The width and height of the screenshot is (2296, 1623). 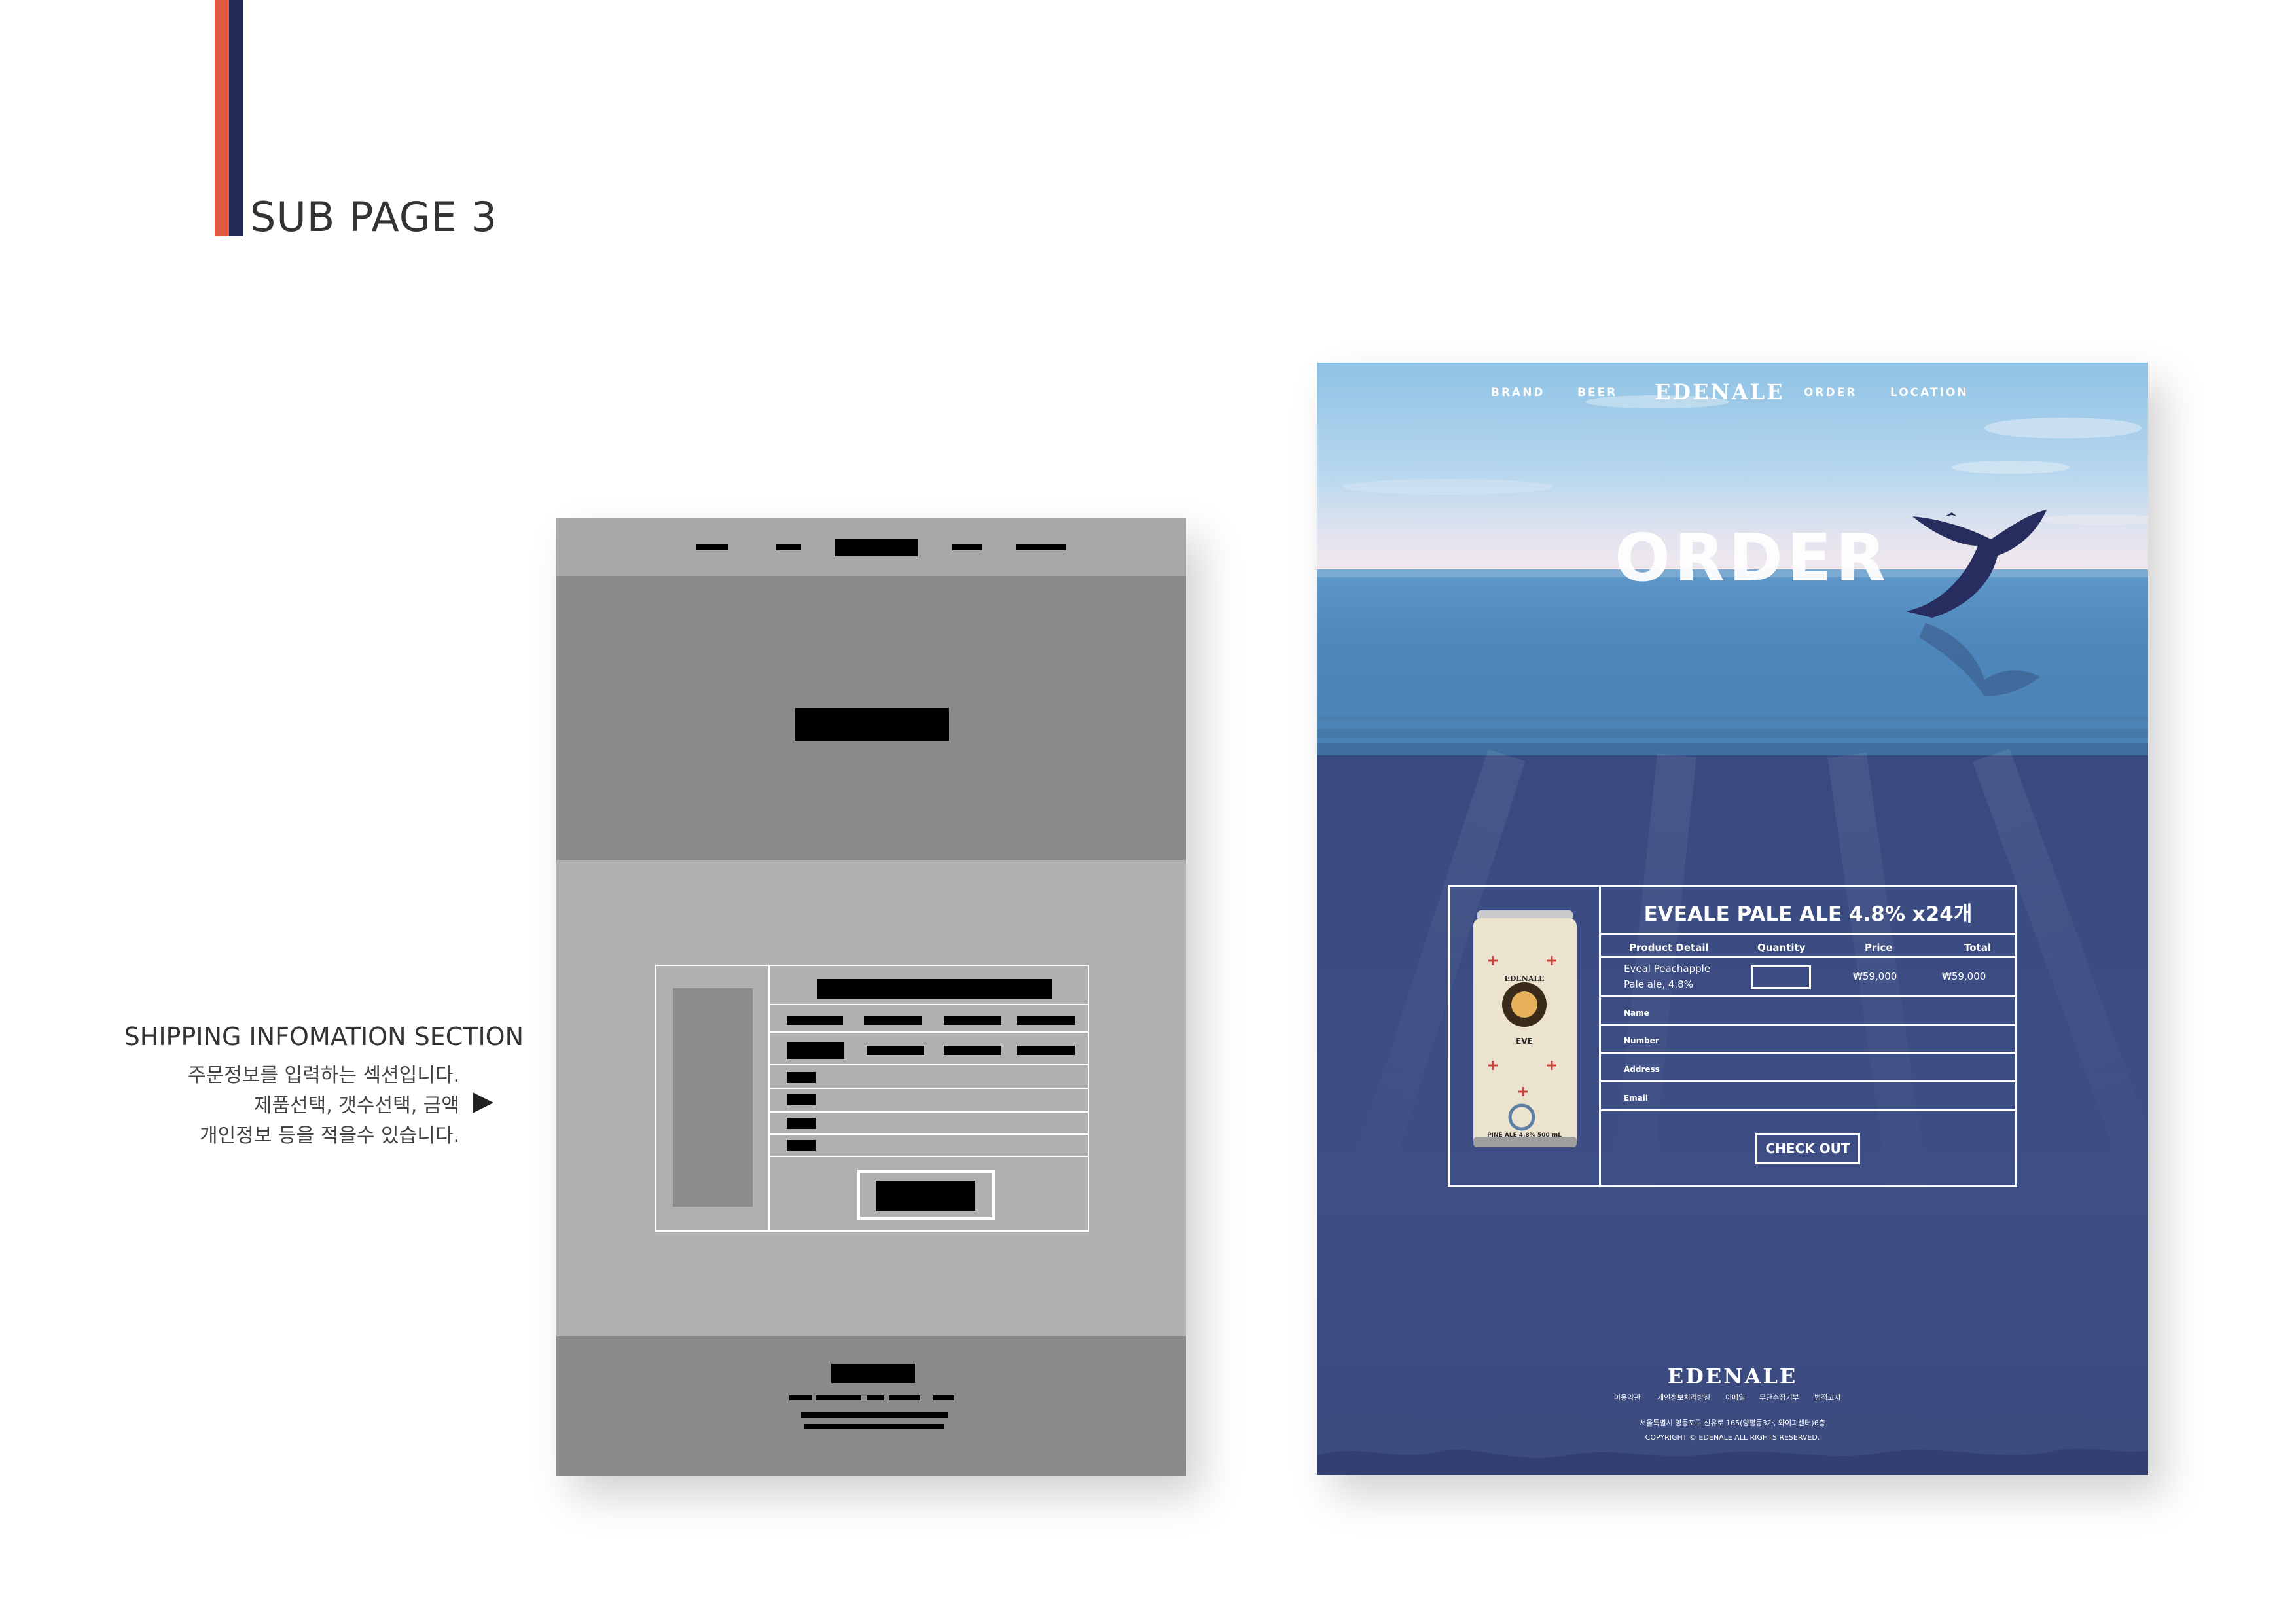 What do you see at coordinates (1977, 948) in the screenshot?
I see `column-total: Total` at bounding box center [1977, 948].